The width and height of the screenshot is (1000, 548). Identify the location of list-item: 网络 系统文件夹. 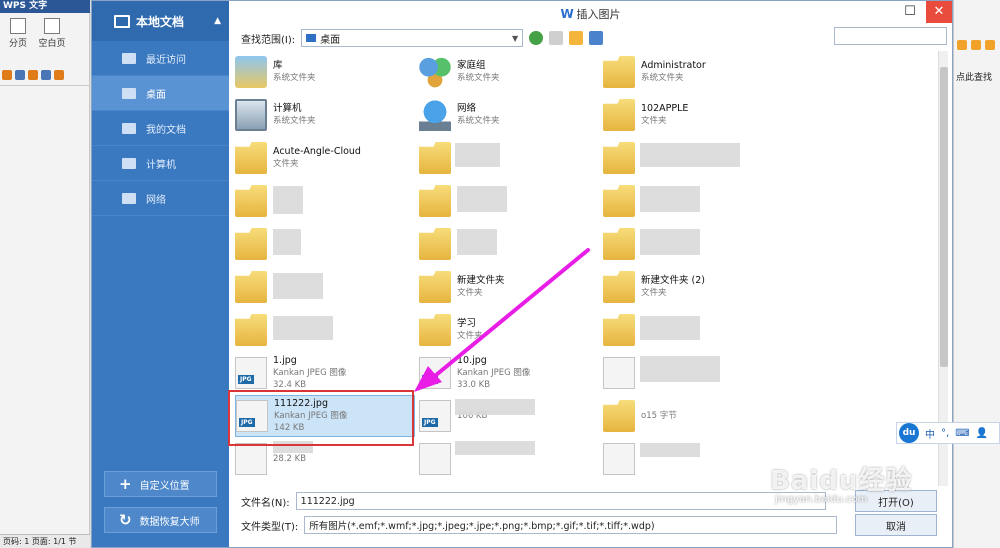
(509, 115).